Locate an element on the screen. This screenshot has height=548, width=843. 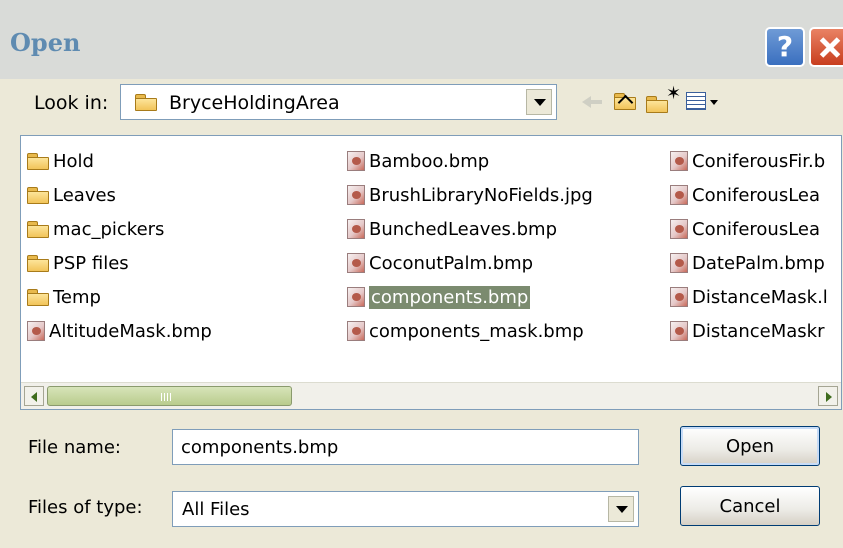
file-name: PSP files is located at coordinates (91, 263).